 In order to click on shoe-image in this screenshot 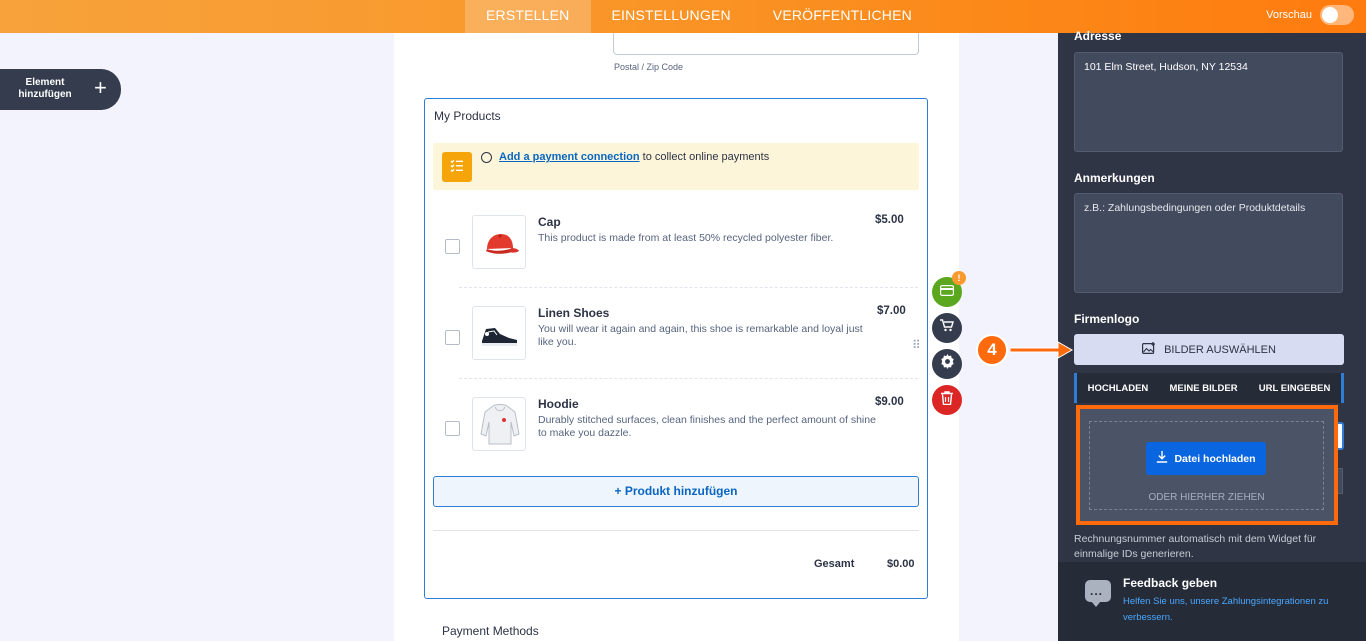, I will do `click(499, 333)`.